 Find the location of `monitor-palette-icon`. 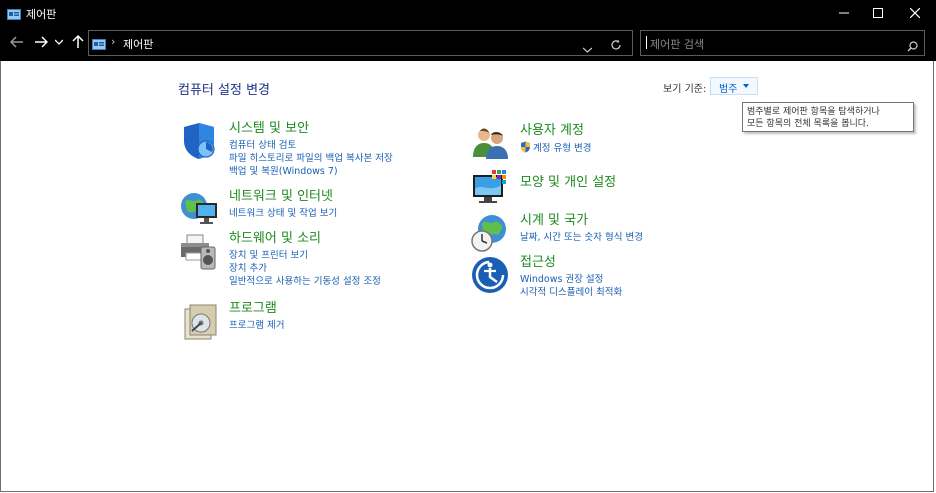

monitor-palette-icon is located at coordinates (490, 189).